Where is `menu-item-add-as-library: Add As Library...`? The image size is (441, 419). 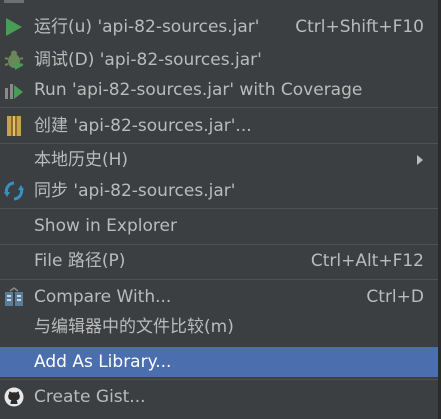 menu-item-add-as-library: Add As Library... is located at coordinates (219, 362).